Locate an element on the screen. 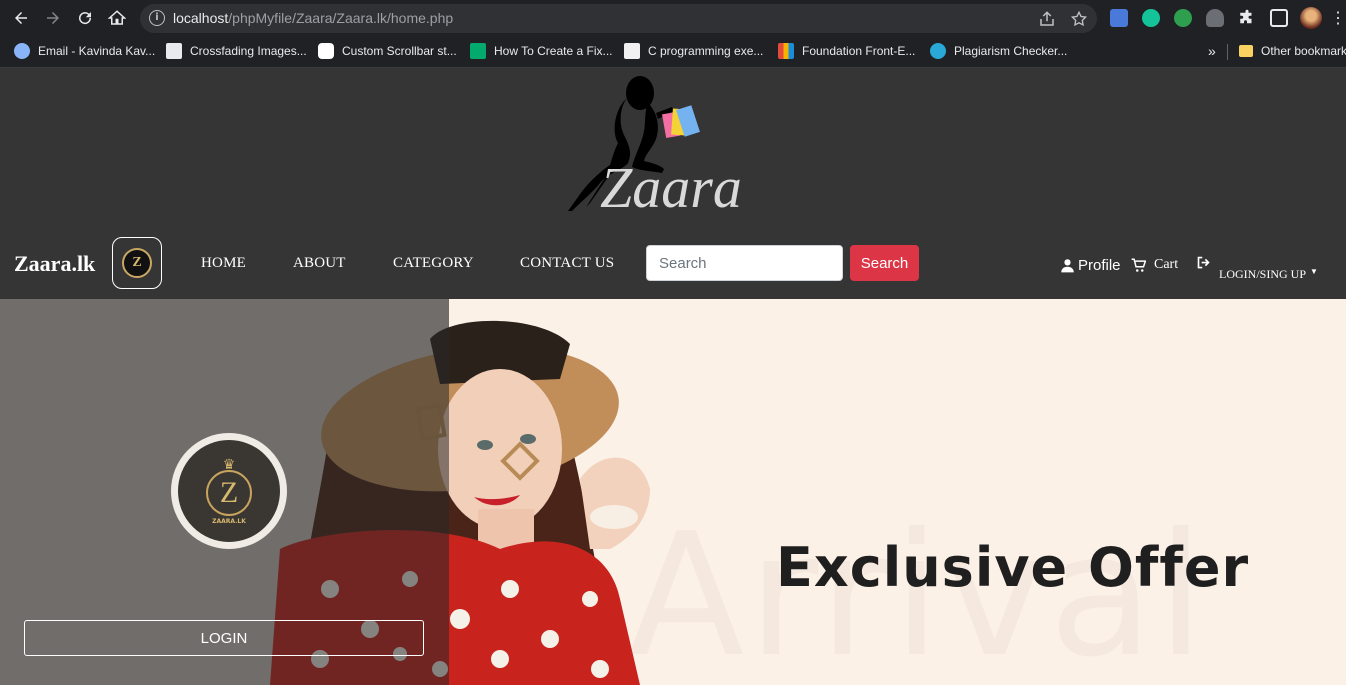 The height and width of the screenshot is (685, 1346). w3r-icon is located at coordinates (632, 51).